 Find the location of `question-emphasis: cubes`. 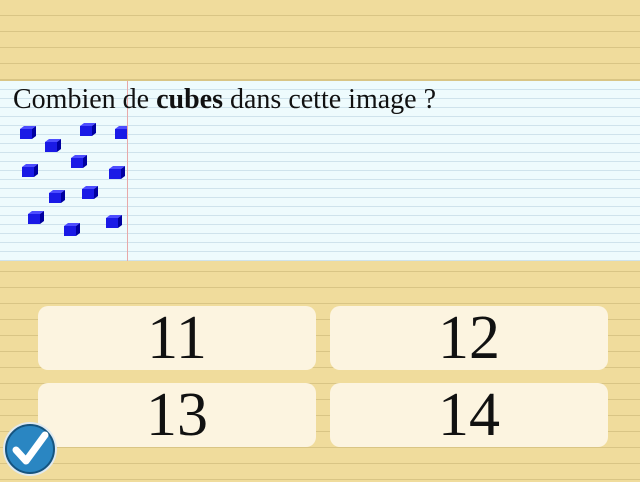

question-emphasis: cubes is located at coordinates (189, 99).